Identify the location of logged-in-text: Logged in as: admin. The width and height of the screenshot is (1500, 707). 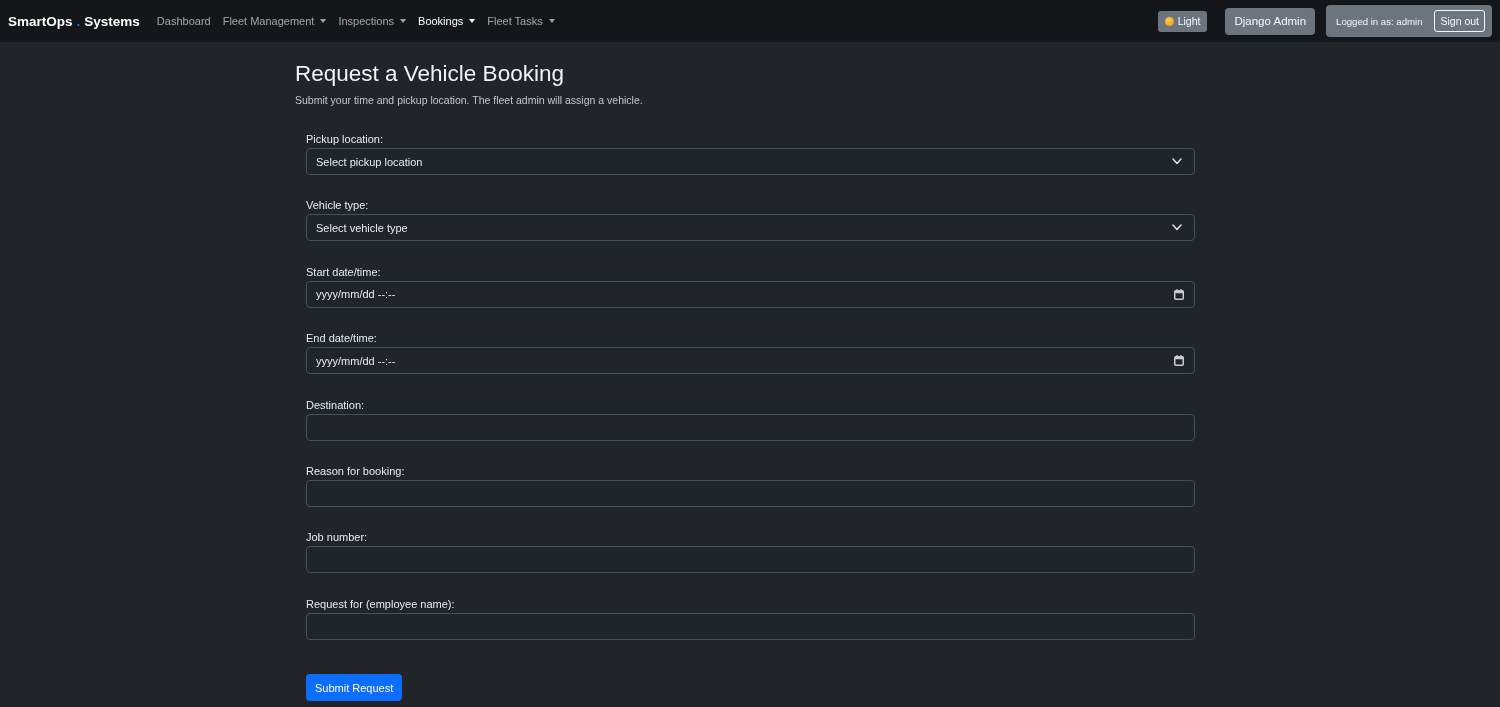
(1379, 21).